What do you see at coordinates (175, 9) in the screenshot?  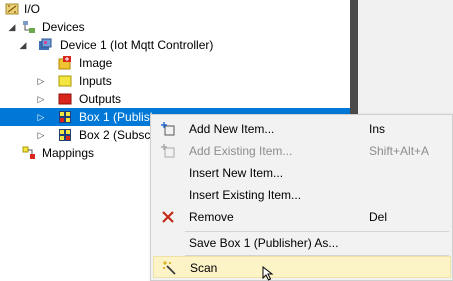 I see `tree-item-io: I/O` at bounding box center [175, 9].